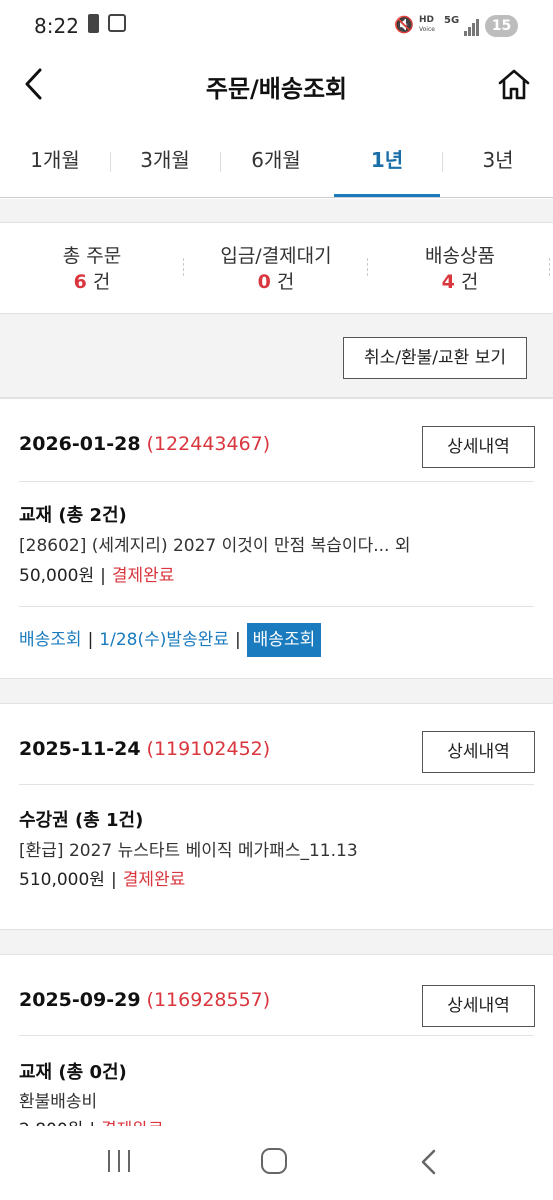 This screenshot has width=553, height=1200. I want to click on summary-count: 0, so click(264, 282).